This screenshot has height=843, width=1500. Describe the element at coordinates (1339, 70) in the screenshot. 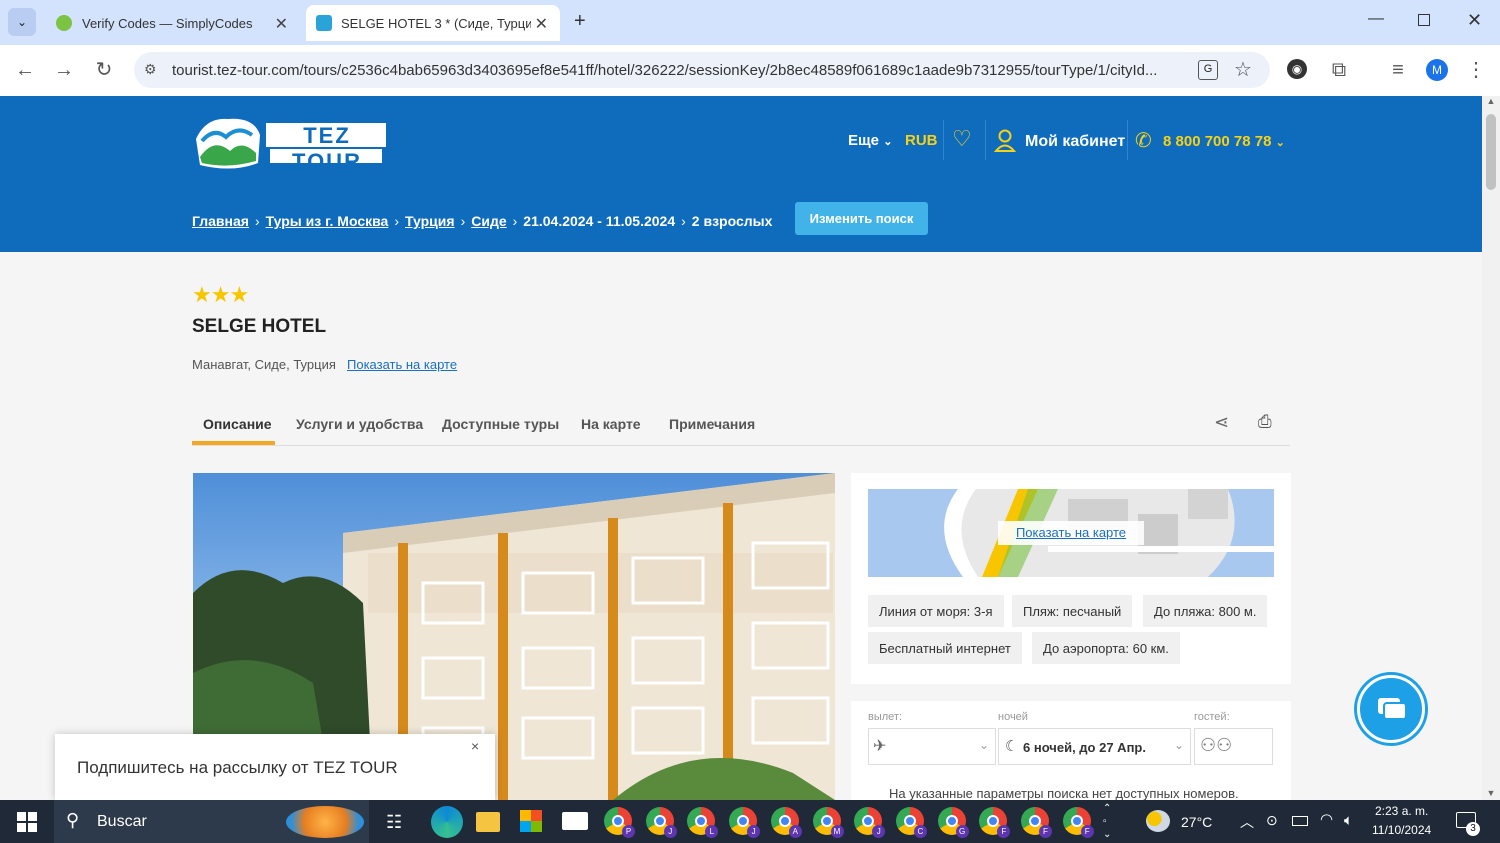

I see `extensions-puzzle-icon: ⧉` at that location.